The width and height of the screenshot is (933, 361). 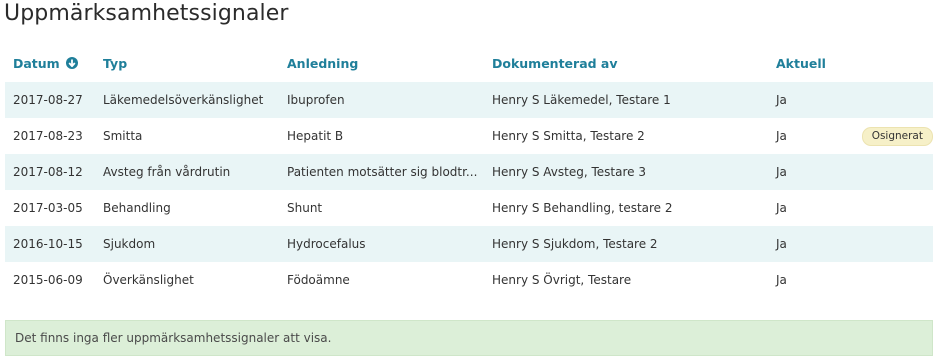 I want to click on column-header-datum-label: Datum, so click(x=36, y=63).